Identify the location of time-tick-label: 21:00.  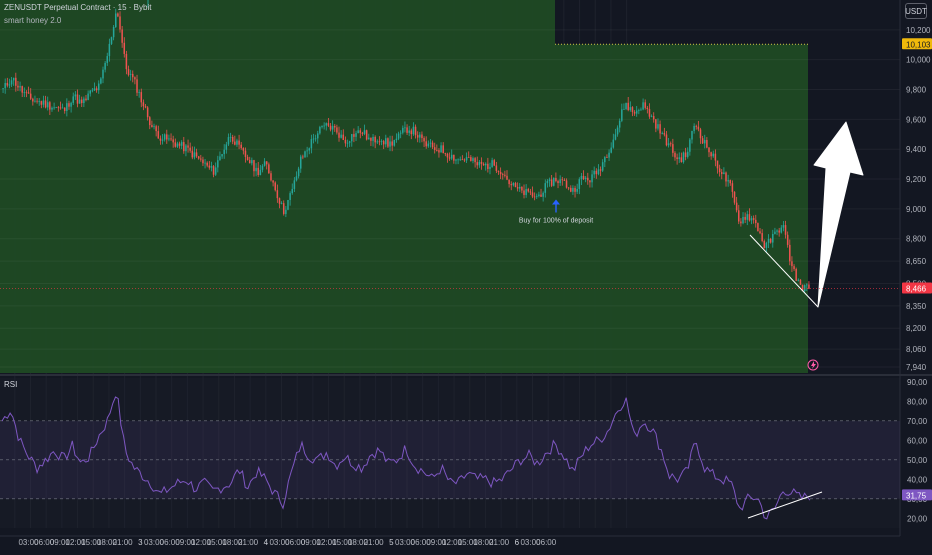
(374, 542).